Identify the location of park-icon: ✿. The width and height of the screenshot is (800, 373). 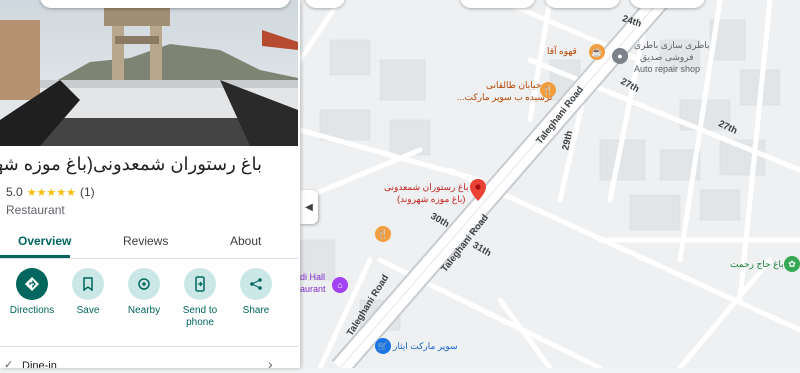
(792, 264).